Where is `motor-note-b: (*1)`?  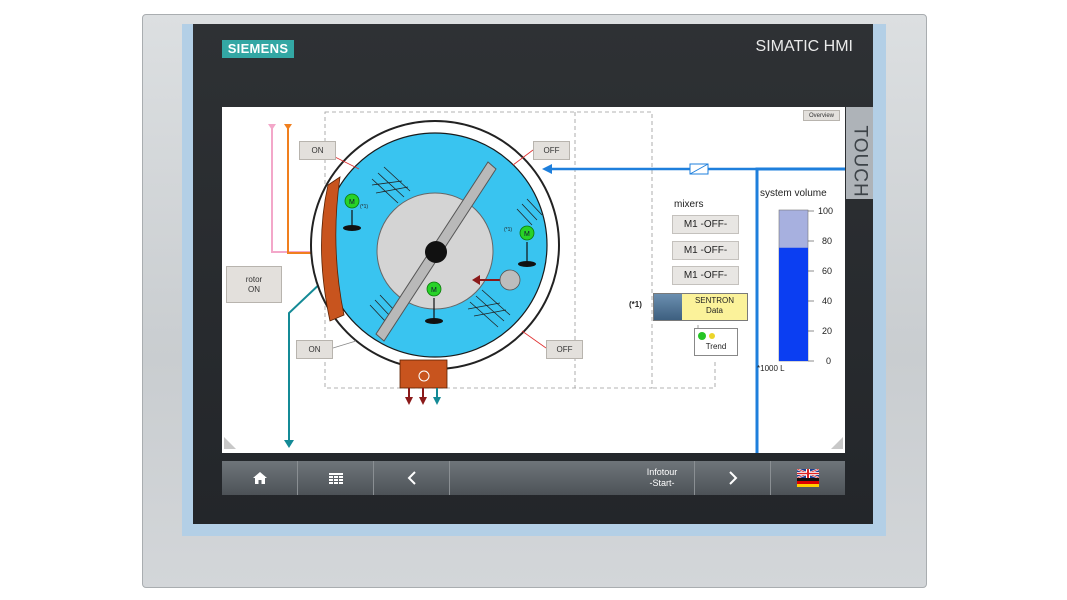 motor-note-b: (*1) is located at coordinates (508, 230).